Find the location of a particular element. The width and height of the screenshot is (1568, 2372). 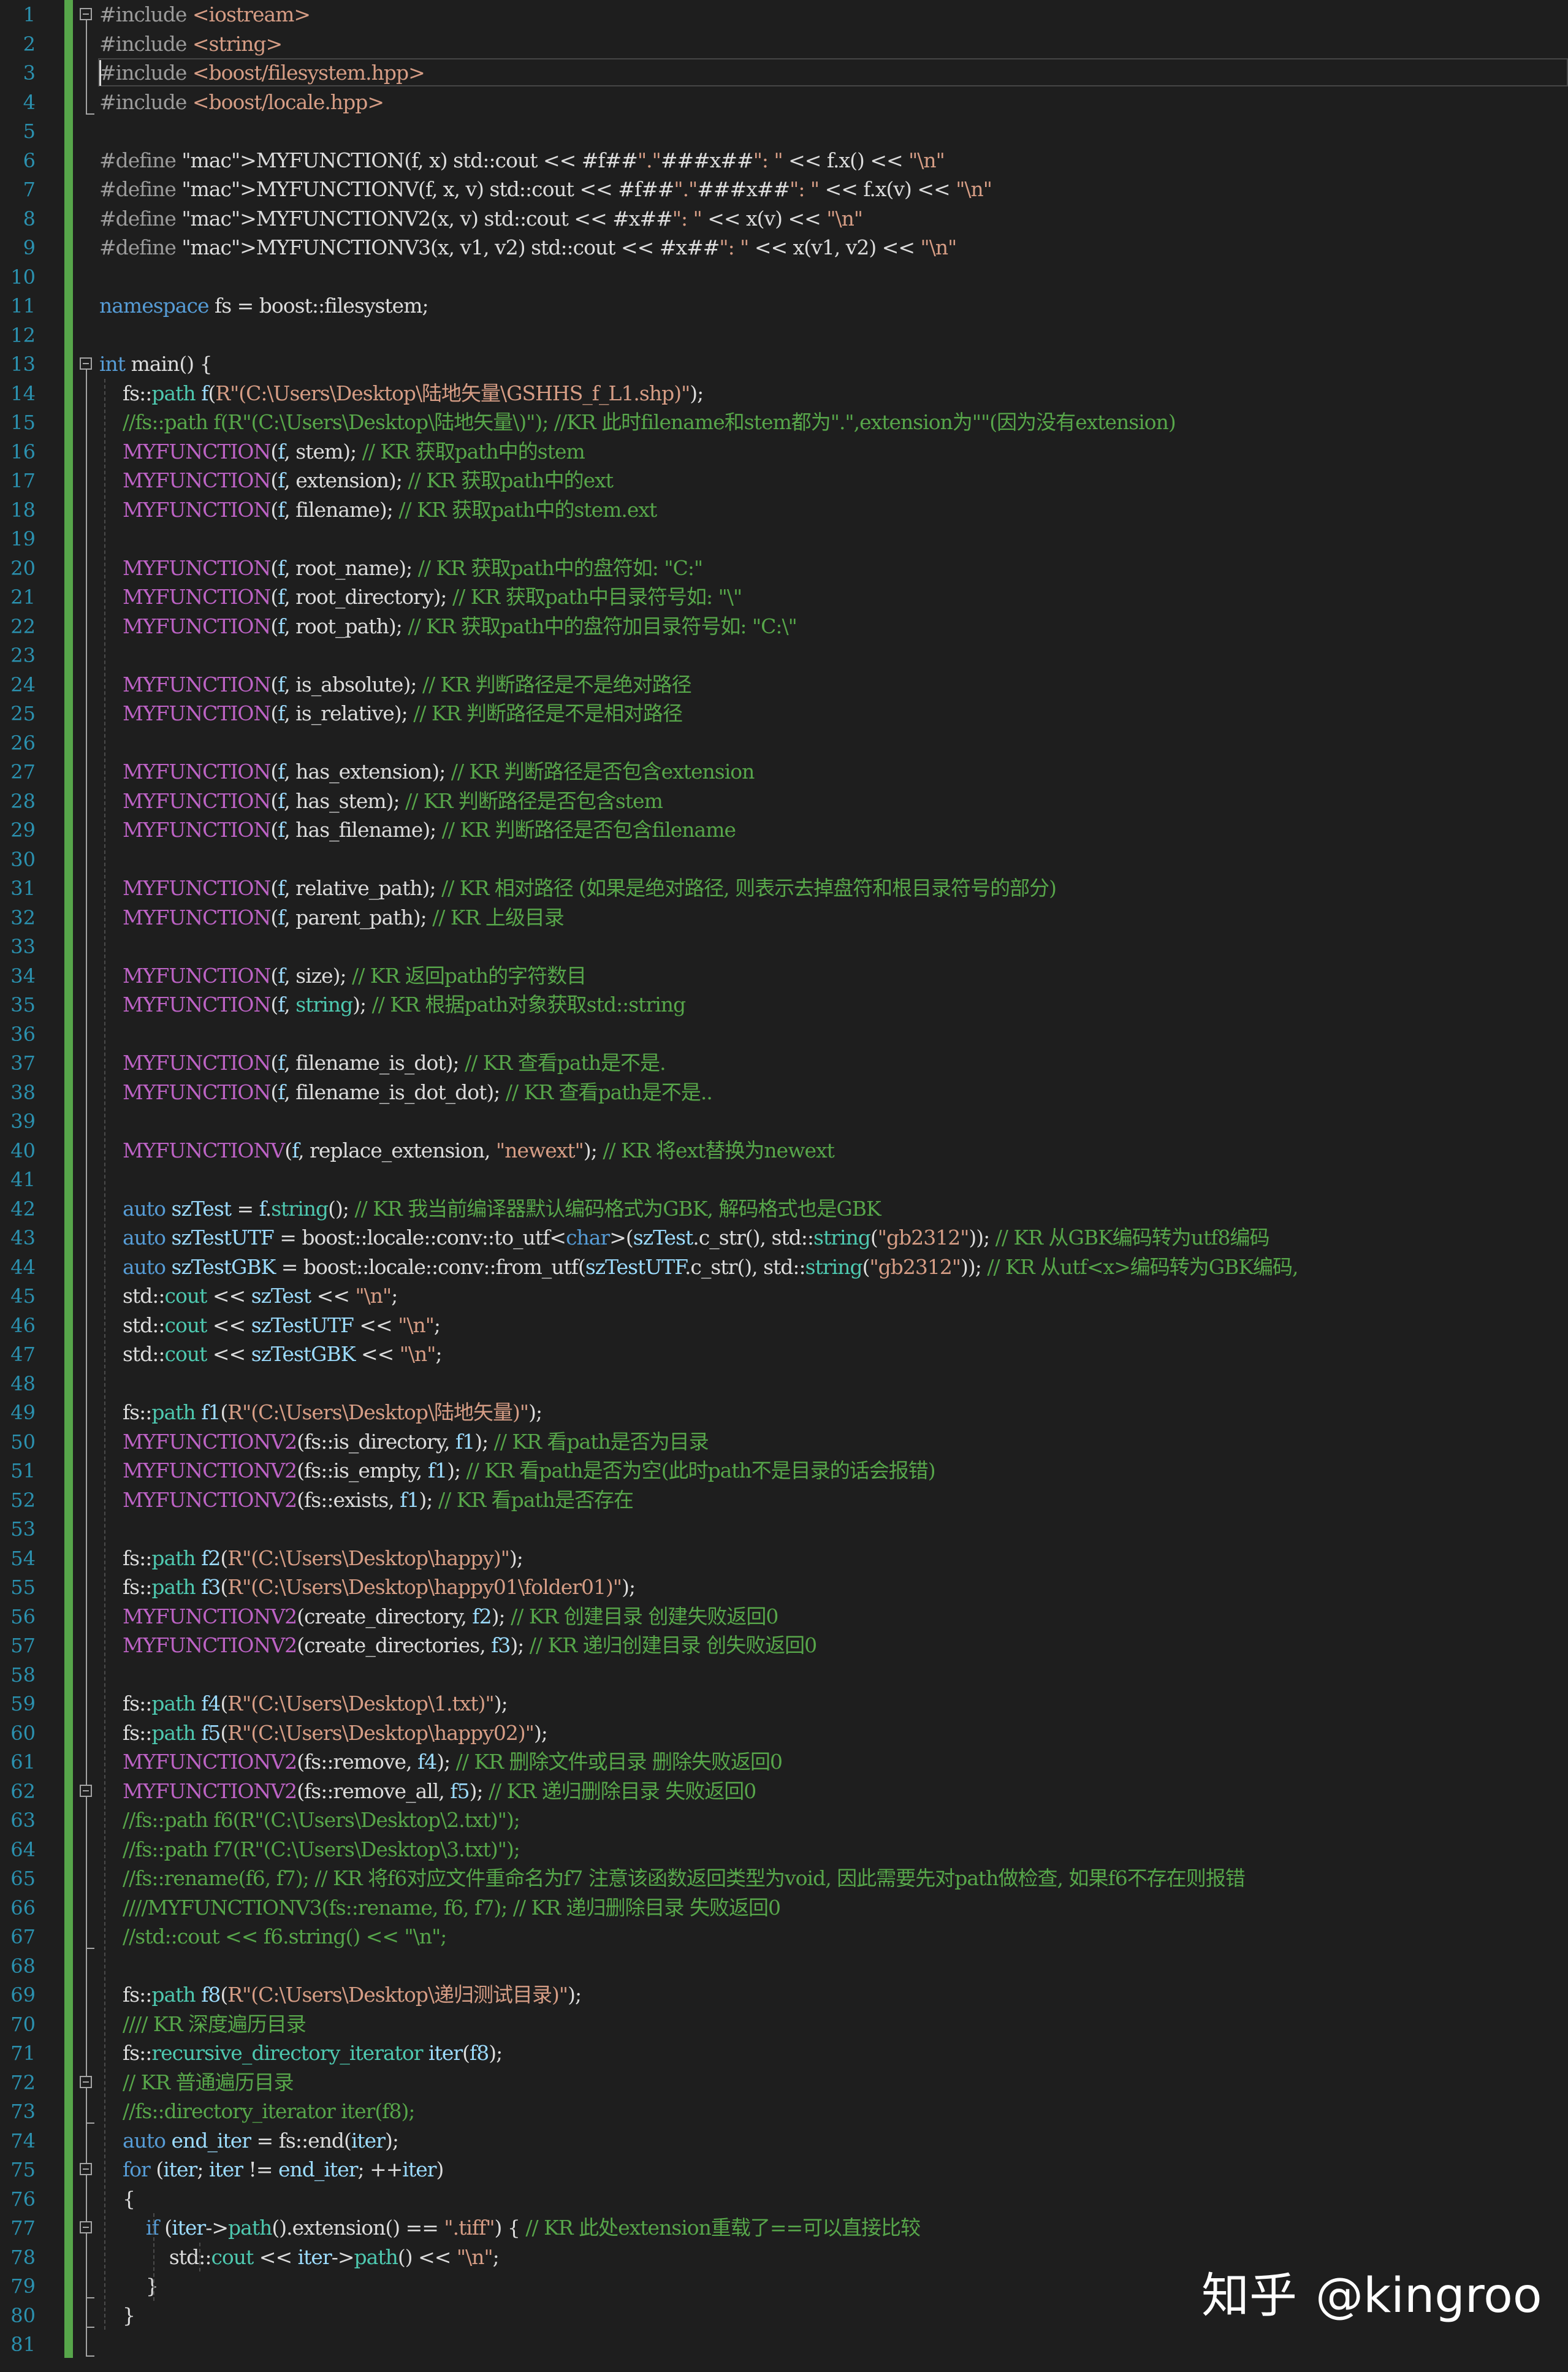

code-line: 81 is located at coordinates (784, 2344).